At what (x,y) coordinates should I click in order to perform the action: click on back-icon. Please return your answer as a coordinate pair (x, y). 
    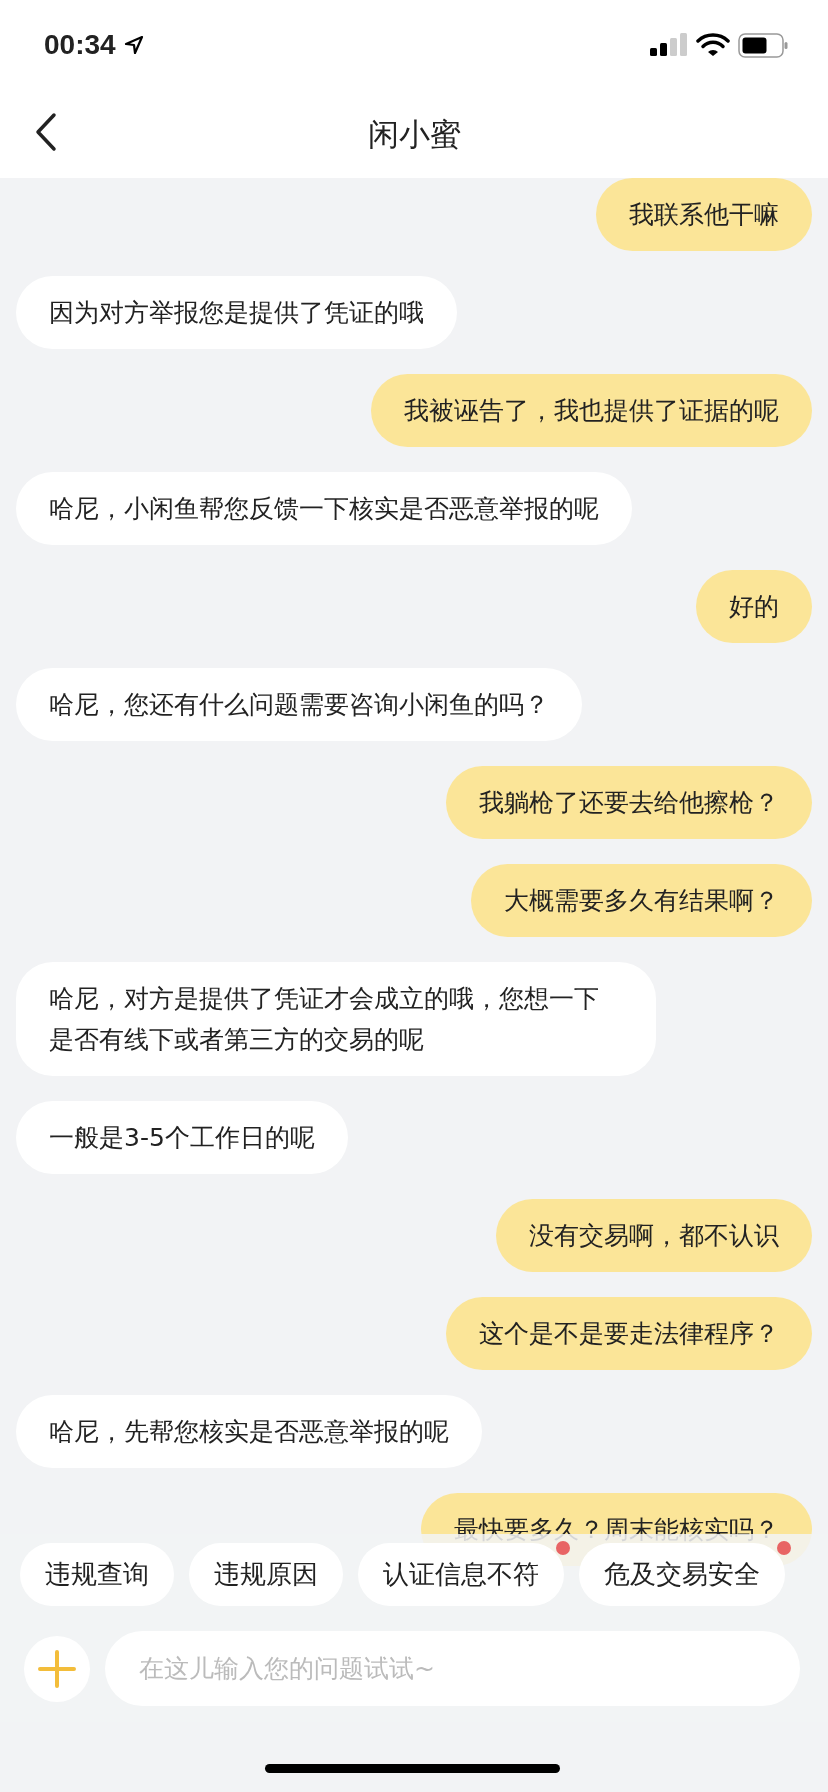
    Looking at the image, I should click on (46, 132).